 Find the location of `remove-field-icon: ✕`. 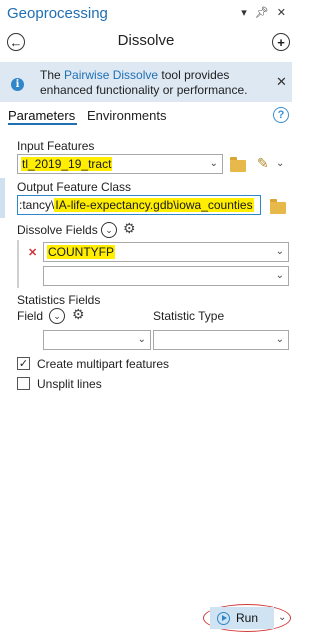

remove-field-icon: ✕ is located at coordinates (32, 252).